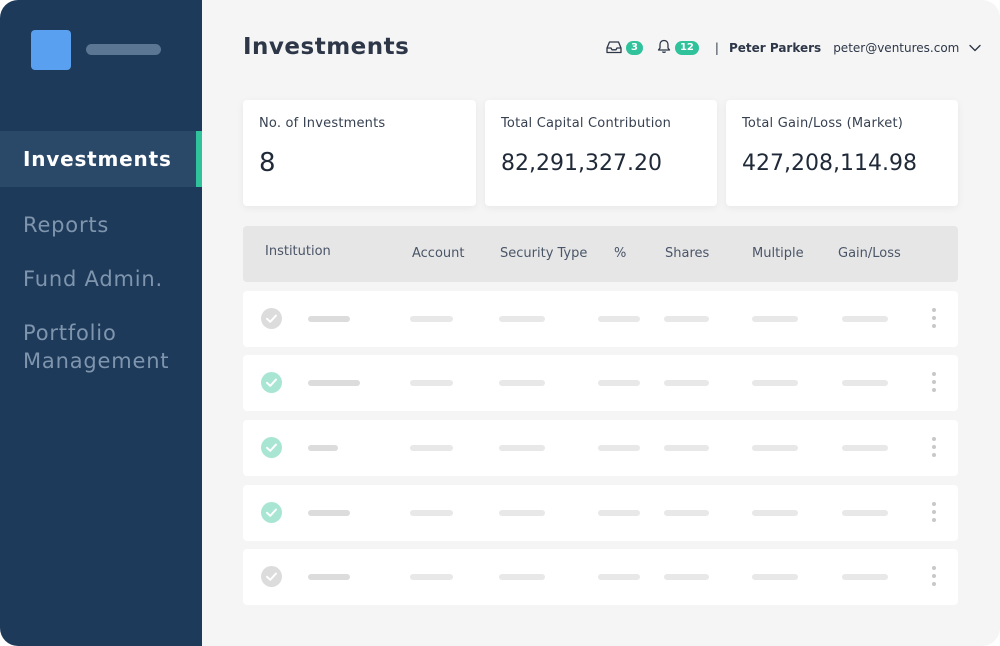  Describe the element at coordinates (586, 123) in the screenshot. I see `card-label: Total Capital Contribution` at that location.